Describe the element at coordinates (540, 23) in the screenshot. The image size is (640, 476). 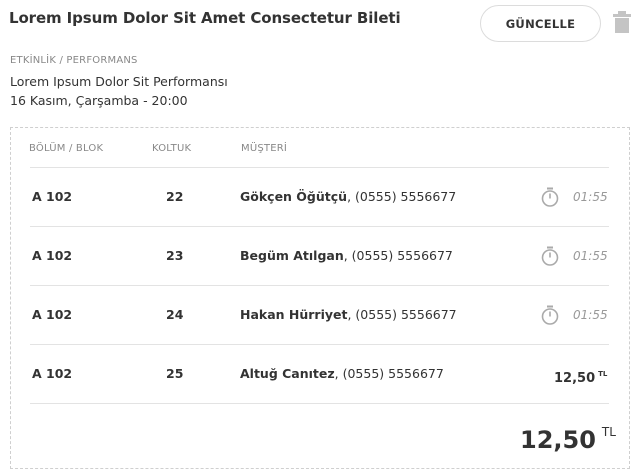
I see `update-button: GÜNCELLE` at that location.